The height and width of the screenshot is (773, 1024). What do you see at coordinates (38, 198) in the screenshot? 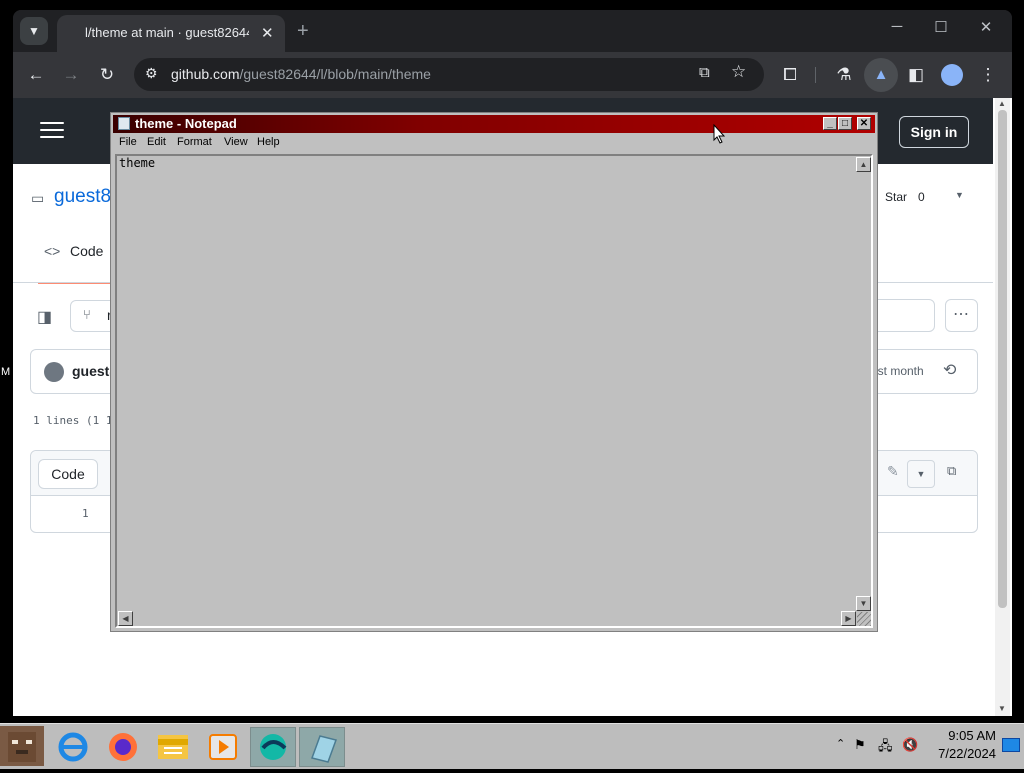
I see `repo-icon: ▭` at bounding box center [38, 198].